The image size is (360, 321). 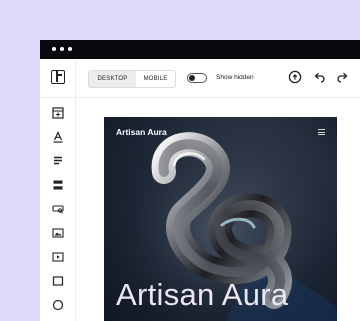 I want to click on editor-toolbar: Desktop Mobile Show hidden, so click(x=200, y=78).